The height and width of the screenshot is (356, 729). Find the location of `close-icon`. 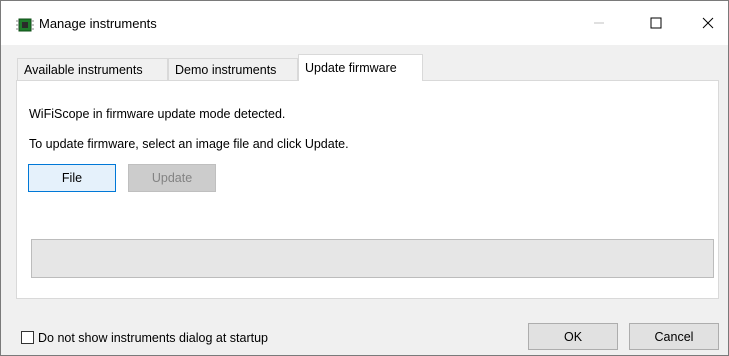

close-icon is located at coordinates (707, 23).